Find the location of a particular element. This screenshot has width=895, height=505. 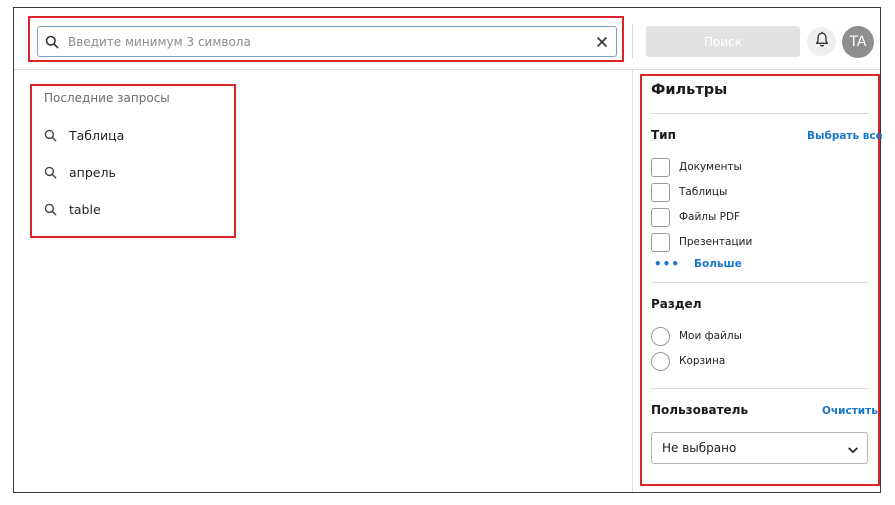

panel-divider is located at coordinates (632, 281).